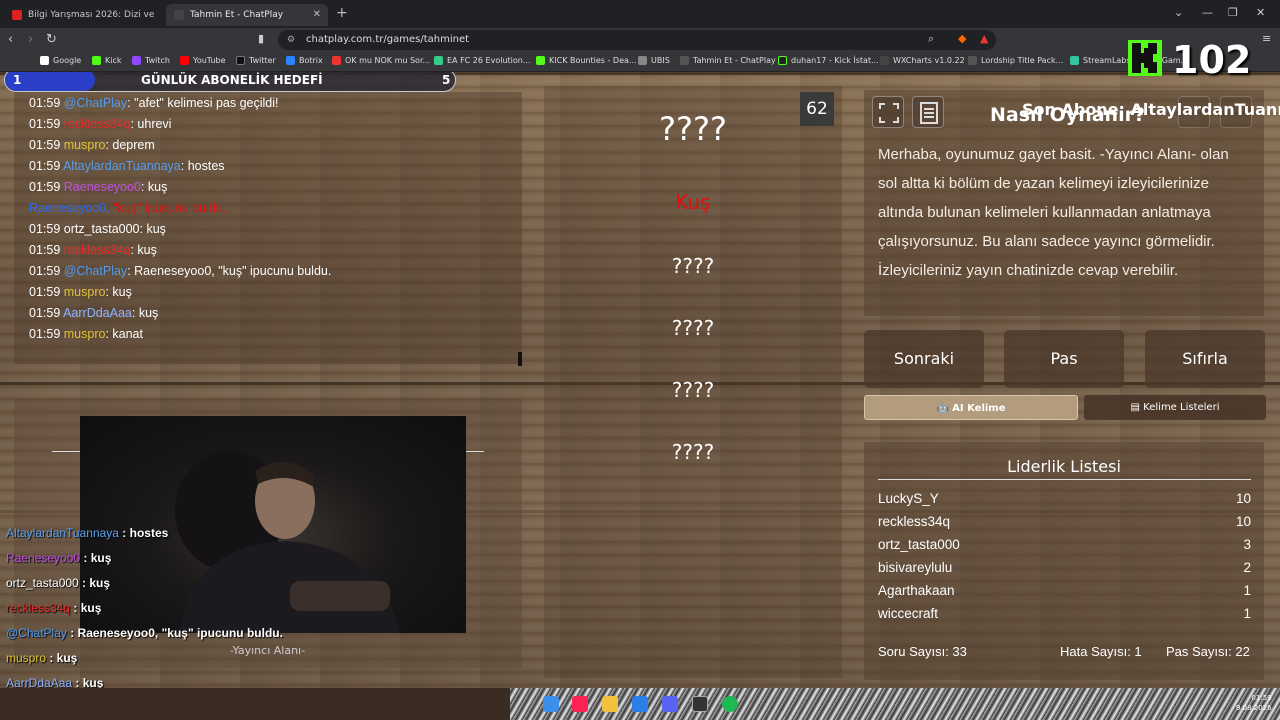  What do you see at coordinates (924, 359) in the screenshot?
I see `next-button: Sonraki` at bounding box center [924, 359].